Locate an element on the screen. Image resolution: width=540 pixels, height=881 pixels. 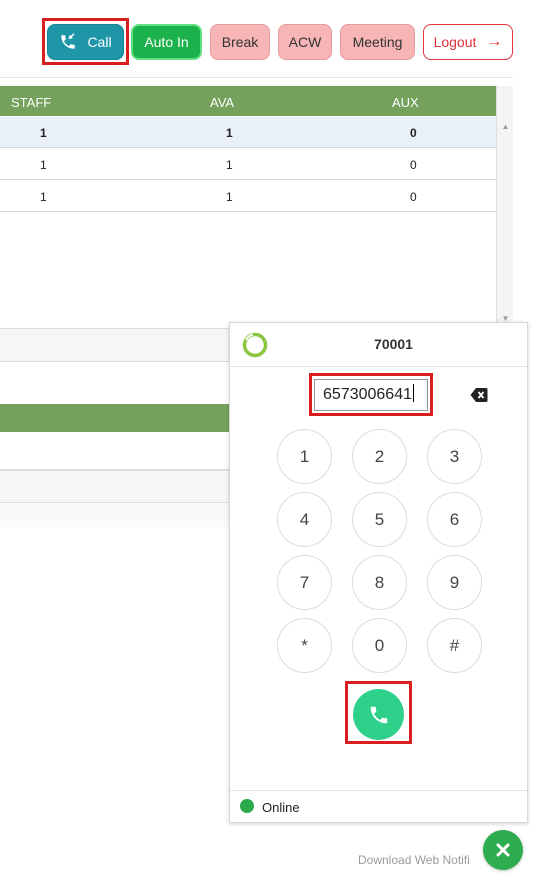
keypad-key-5: 5 is located at coordinates (379, 519).